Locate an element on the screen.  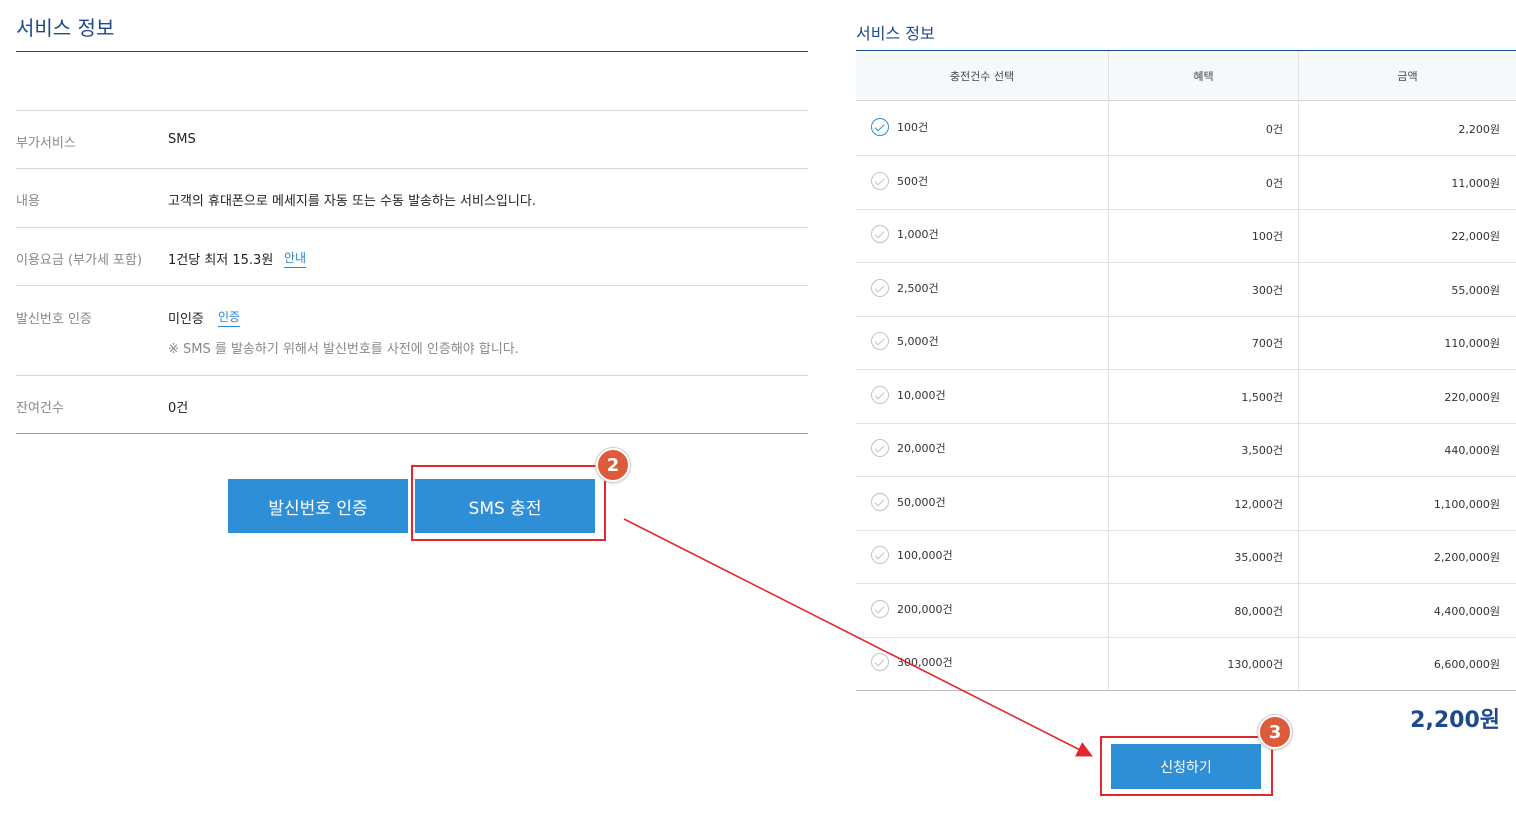
step-badge-2: 2 is located at coordinates (613, 465).